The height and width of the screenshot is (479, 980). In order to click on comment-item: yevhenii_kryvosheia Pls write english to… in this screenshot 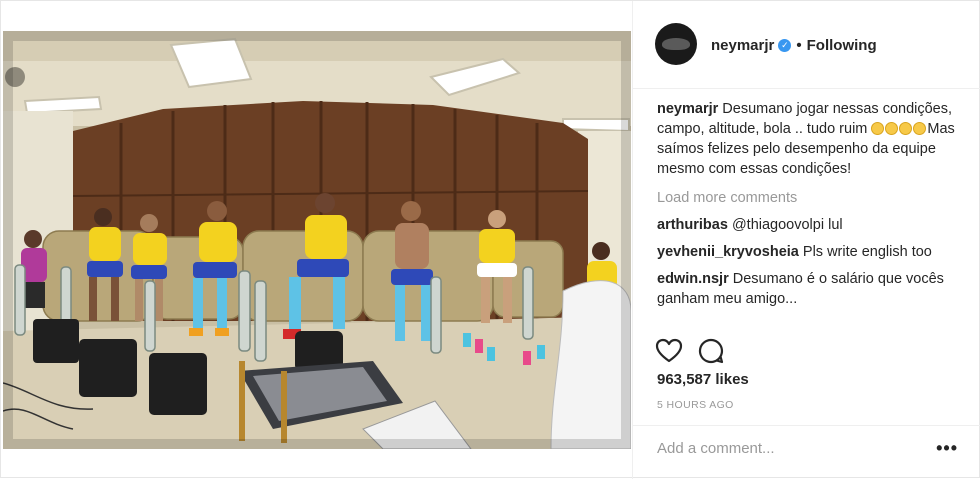, I will do `click(813, 252)`.